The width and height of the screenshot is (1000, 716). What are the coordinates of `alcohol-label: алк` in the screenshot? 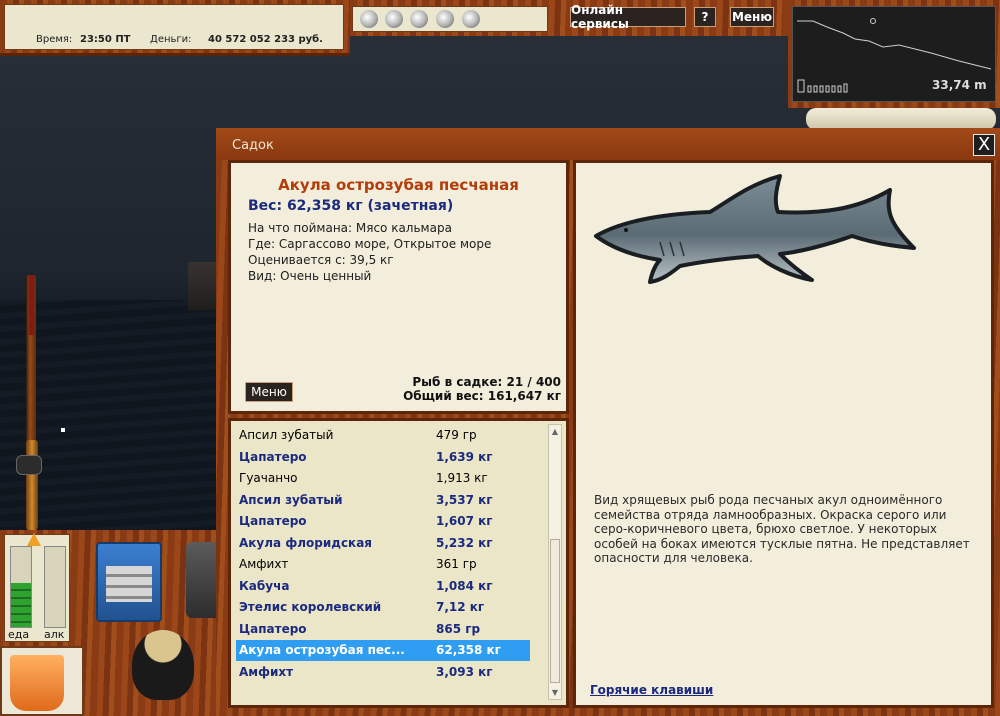 It's located at (54, 634).